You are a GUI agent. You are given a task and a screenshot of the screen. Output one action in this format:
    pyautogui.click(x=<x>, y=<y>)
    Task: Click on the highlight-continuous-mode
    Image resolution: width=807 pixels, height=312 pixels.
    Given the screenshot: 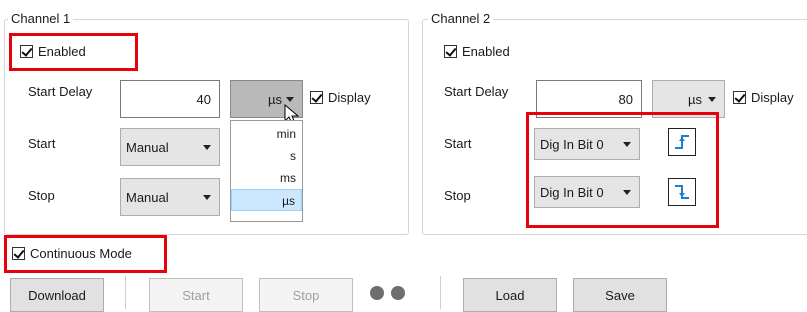 What is the action you would take?
    pyautogui.click(x=85, y=254)
    